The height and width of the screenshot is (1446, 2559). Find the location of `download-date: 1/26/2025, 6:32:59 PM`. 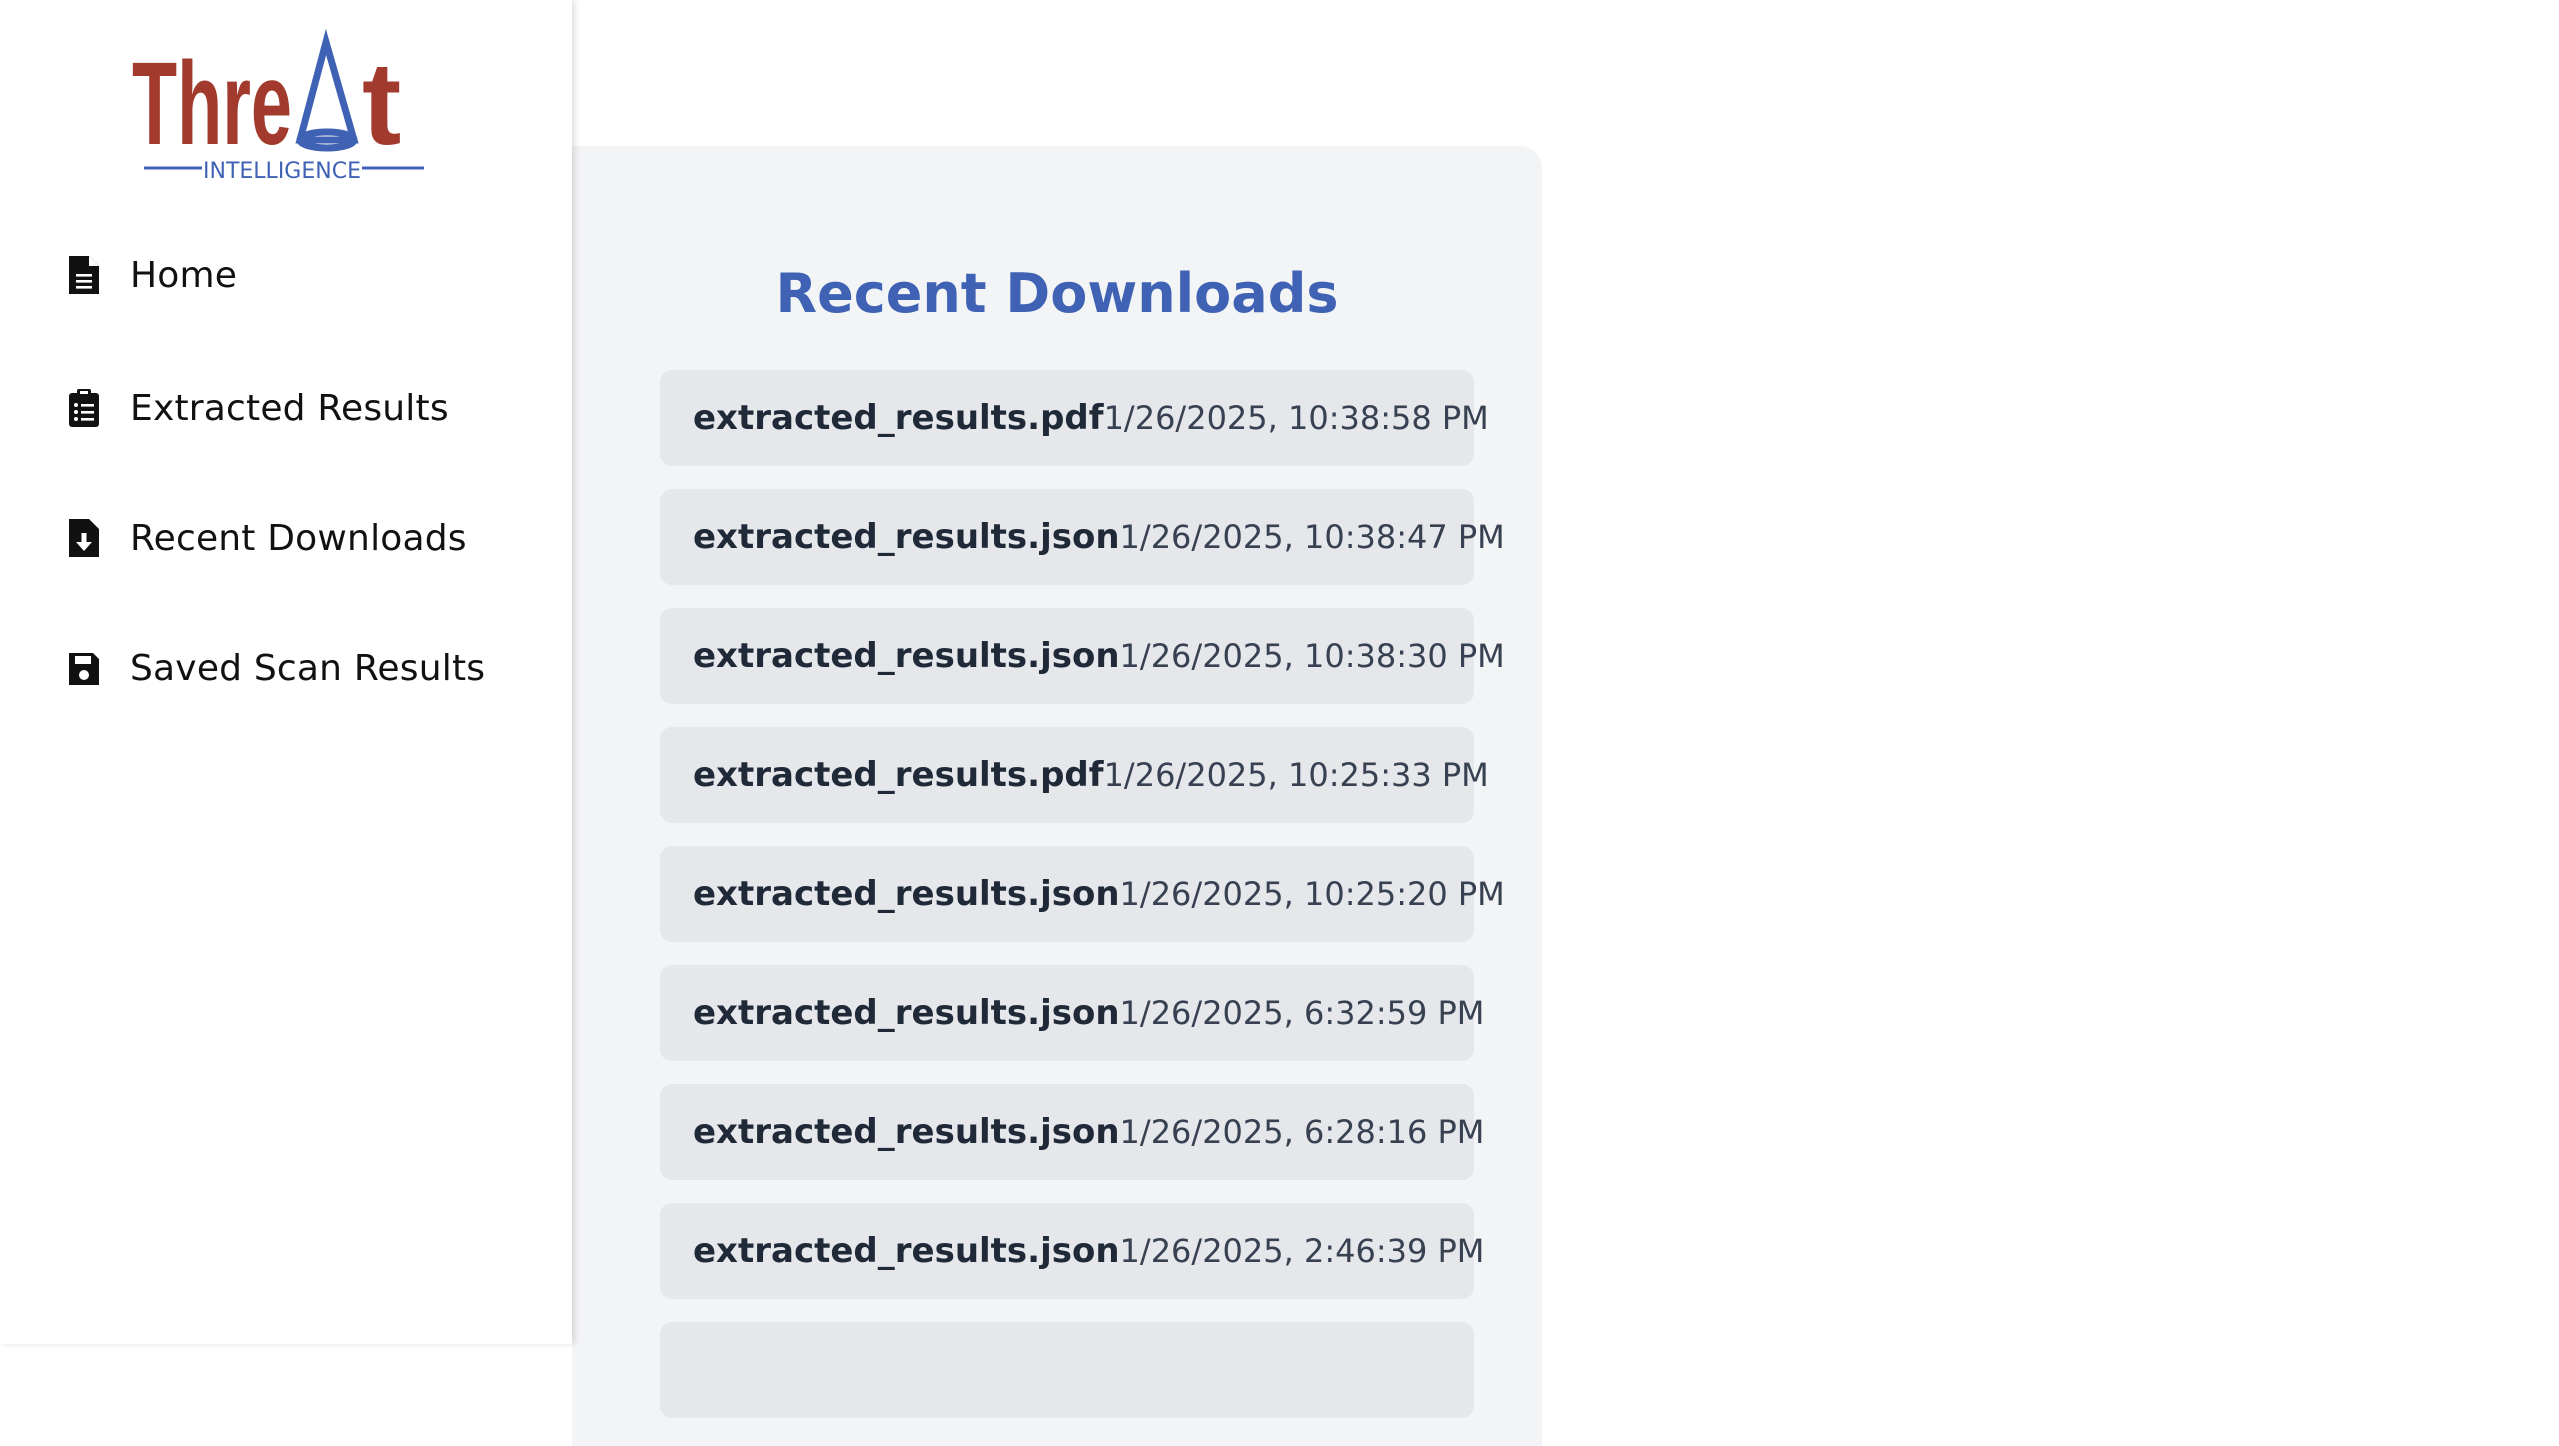

download-date: 1/26/2025, 6:32:59 PM is located at coordinates (1302, 1013).